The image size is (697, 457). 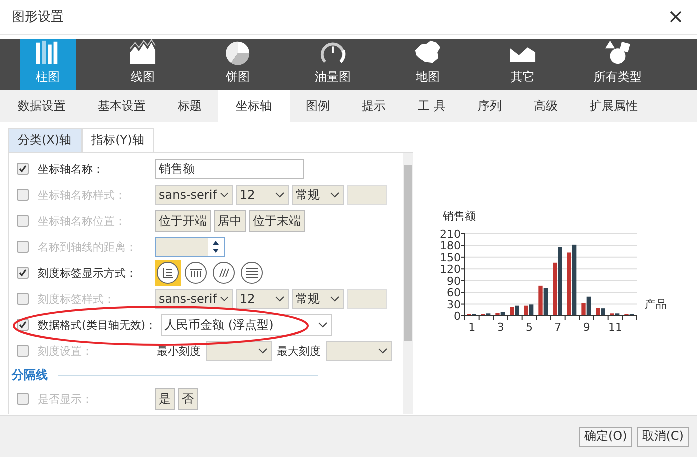 What do you see at coordinates (450, 246) in the screenshot?
I see `tick-label: 180` at bounding box center [450, 246].